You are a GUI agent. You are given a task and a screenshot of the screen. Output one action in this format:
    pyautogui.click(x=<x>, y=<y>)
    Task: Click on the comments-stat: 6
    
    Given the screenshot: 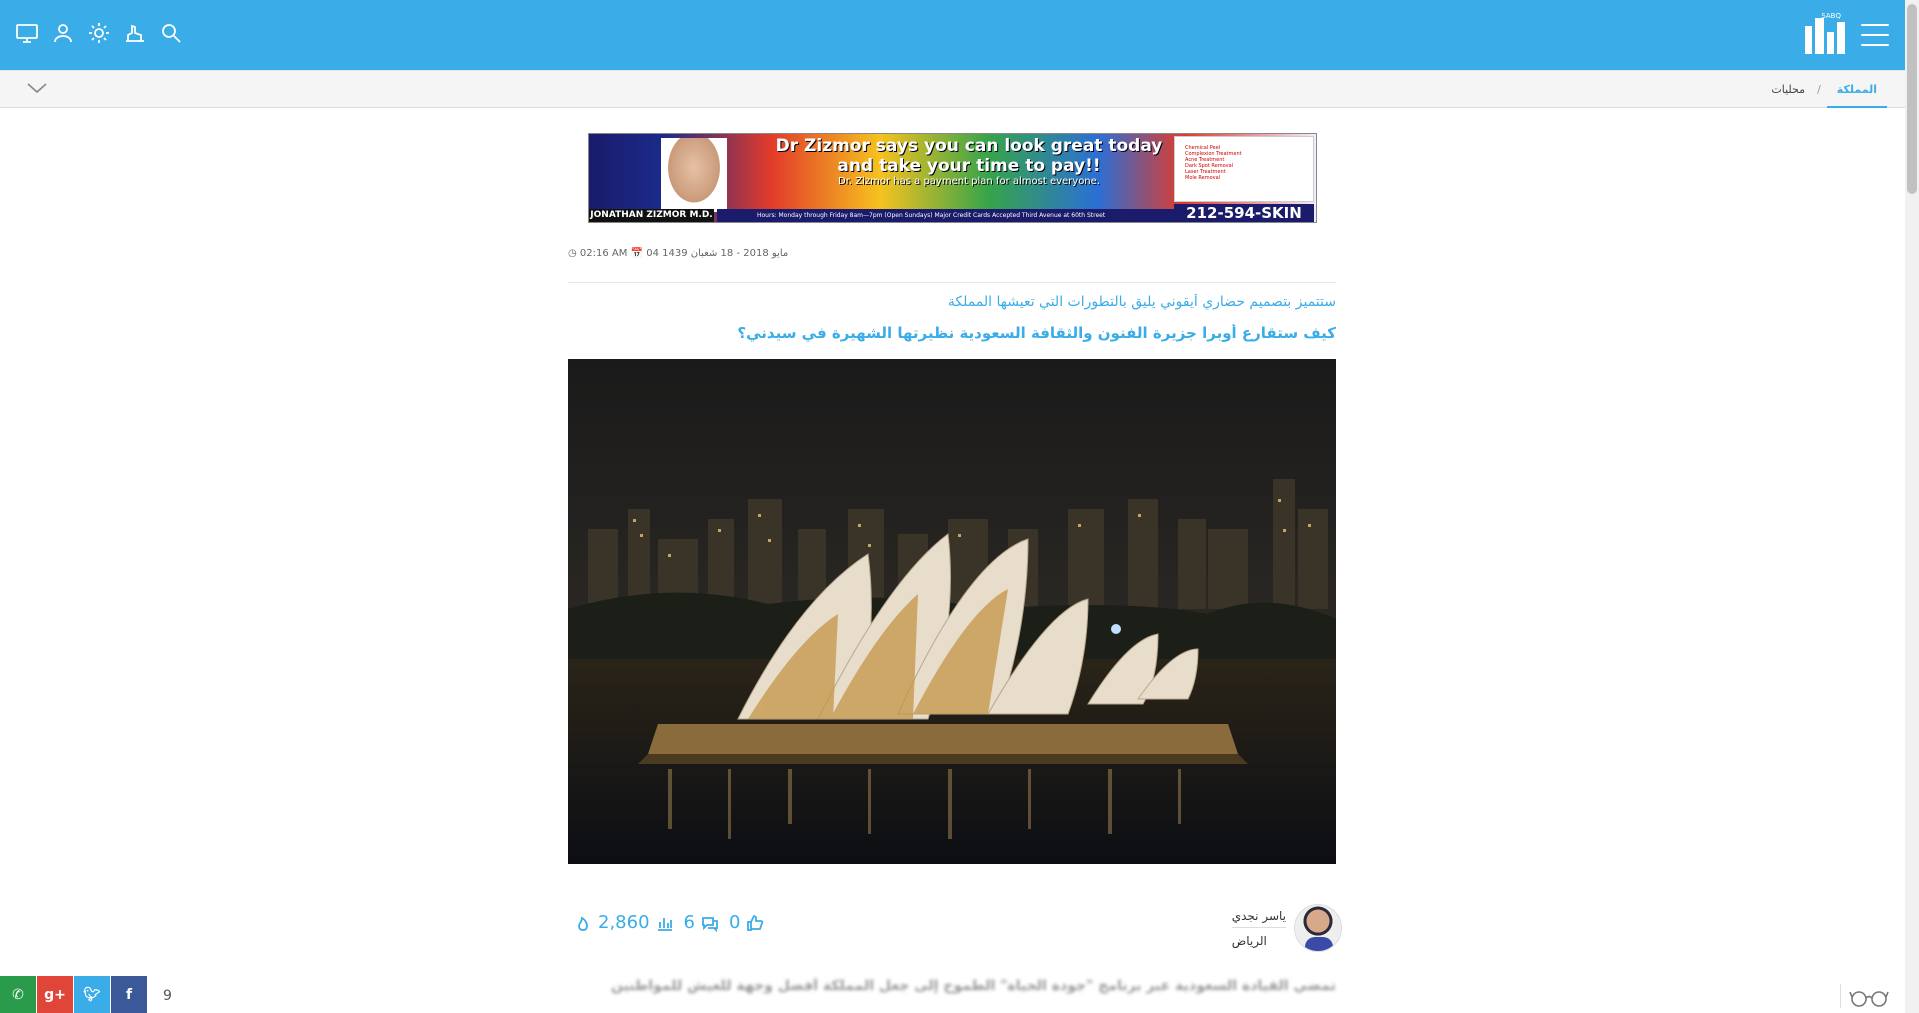 What is the action you would take?
    pyautogui.click(x=701, y=922)
    